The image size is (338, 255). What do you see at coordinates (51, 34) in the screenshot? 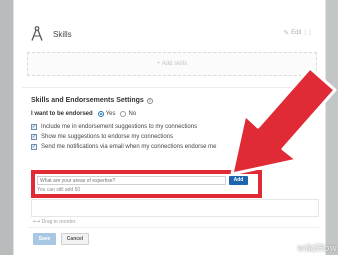
I see `skills-header: Skills` at bounding box center [51, 34].